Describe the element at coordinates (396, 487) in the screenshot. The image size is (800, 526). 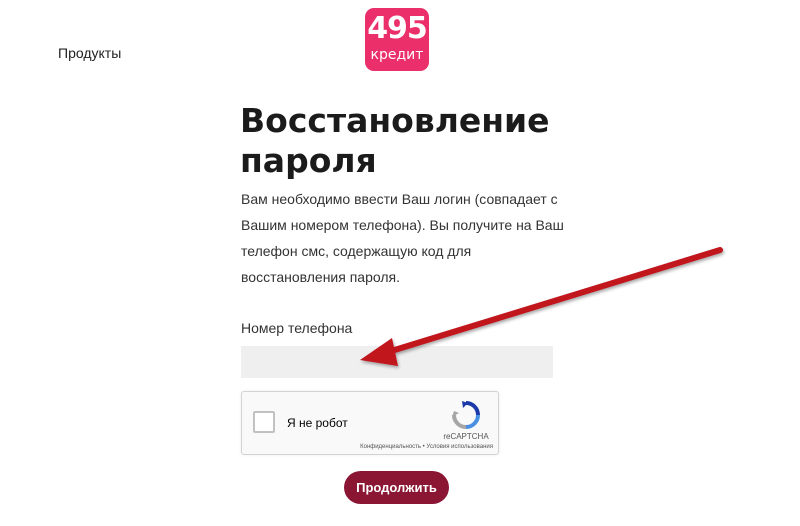
I see `continue-button: Продолжить` at that location.